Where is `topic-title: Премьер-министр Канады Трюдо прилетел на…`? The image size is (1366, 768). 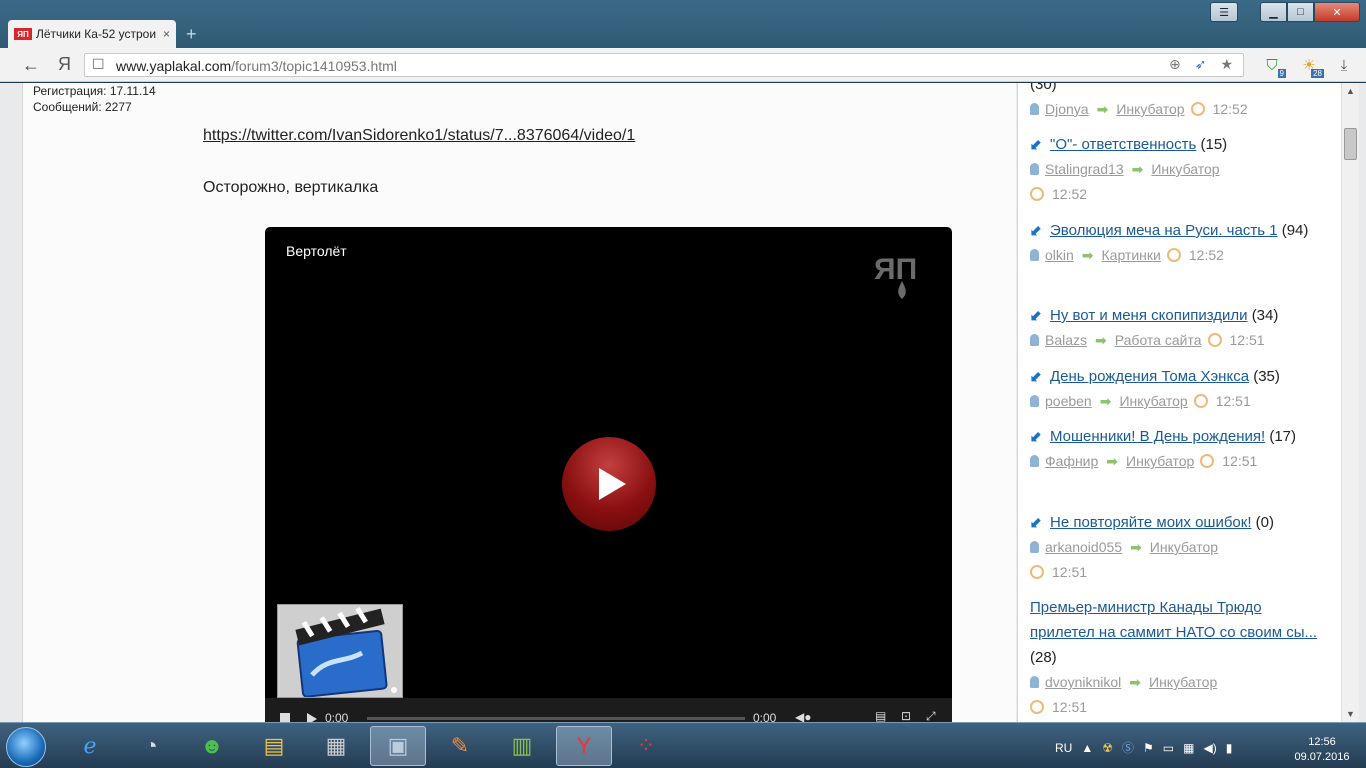 topic-title: Премьер-министр Канады Трюдо прилетел на… is located at coordinates (1173, 620).